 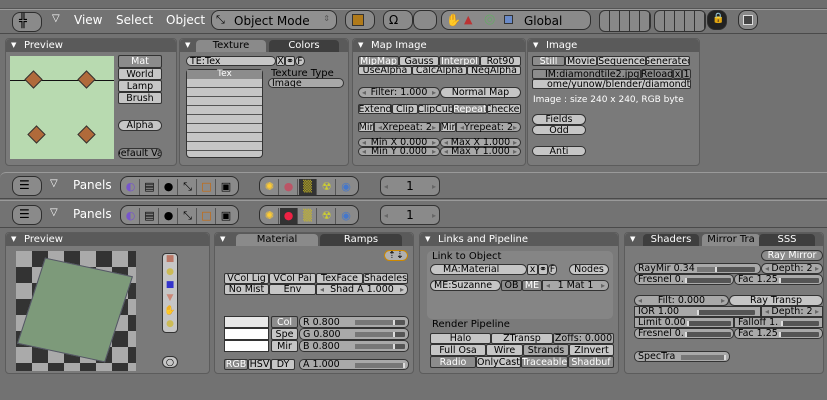 I want to click on strands-button: Strands, so click(x=546, y=350).